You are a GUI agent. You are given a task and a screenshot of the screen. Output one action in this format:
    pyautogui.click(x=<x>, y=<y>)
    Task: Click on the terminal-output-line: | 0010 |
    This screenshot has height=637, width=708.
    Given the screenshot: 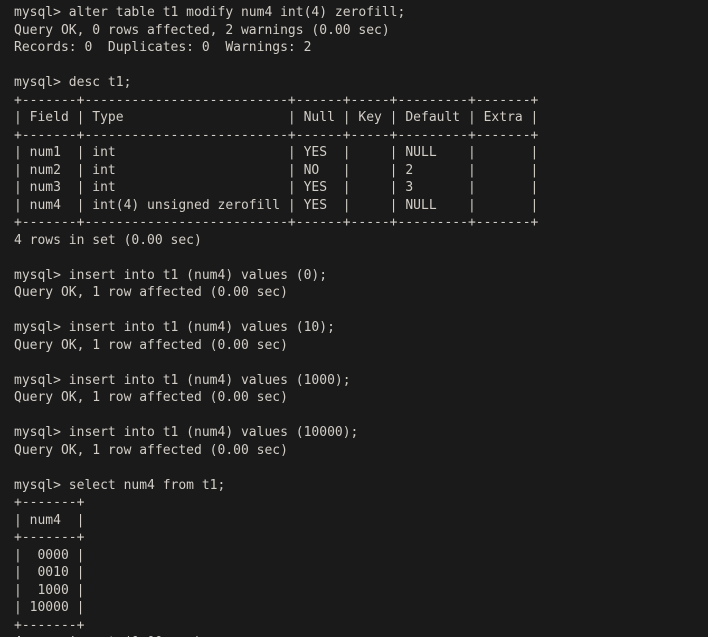 What is the action you would take?
    pyautogui.click(x=49, y=572)
    